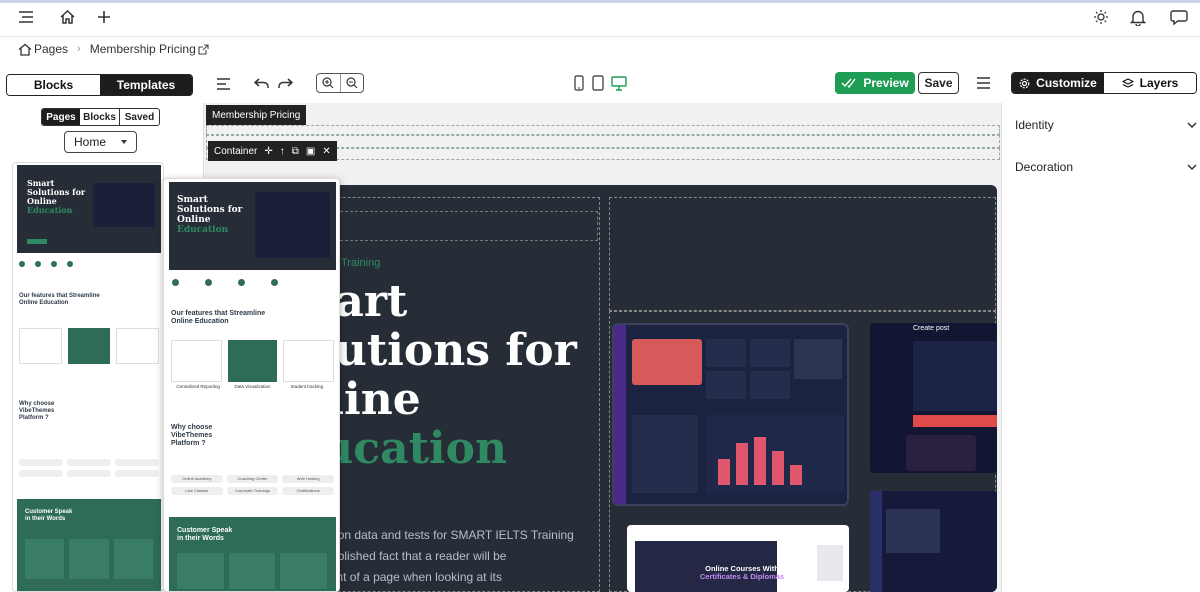 This screenshot has height=592, width=1200. Describe the element at coordinates (730, 414) in the screenshot. I see `dashboard-mockup` at that location.